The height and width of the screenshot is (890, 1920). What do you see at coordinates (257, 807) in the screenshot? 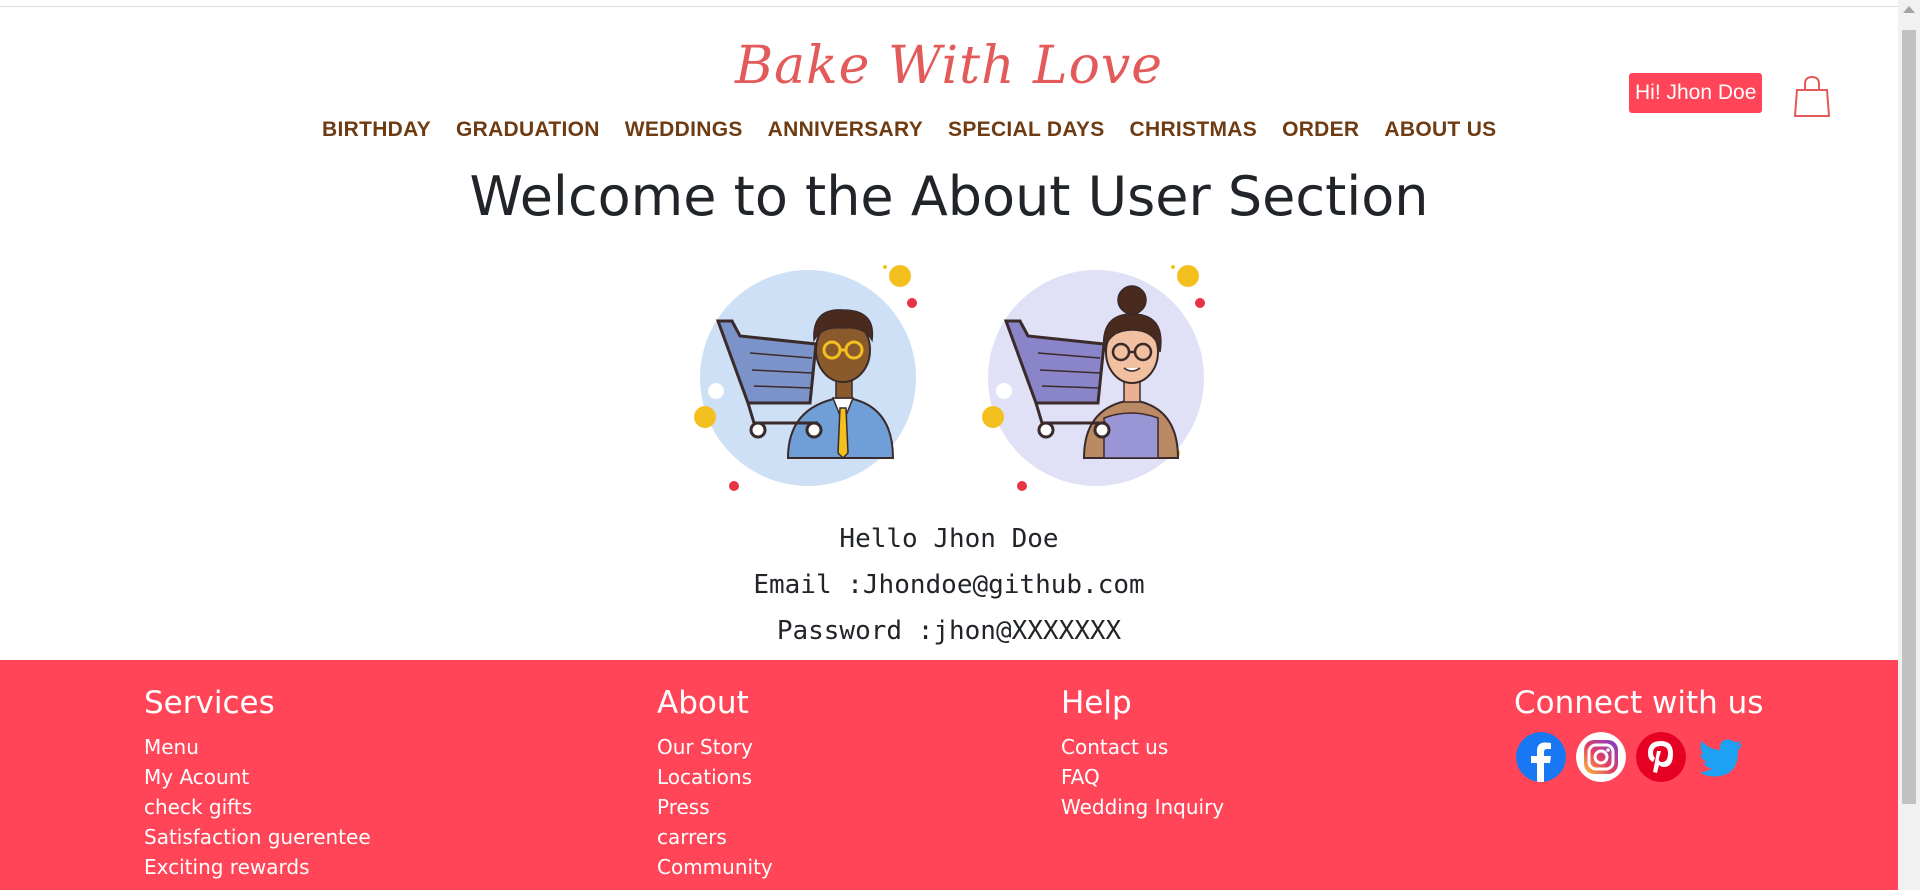
I see `footer-link-check-gifts: check gifts` at bounding box center [257, 807].